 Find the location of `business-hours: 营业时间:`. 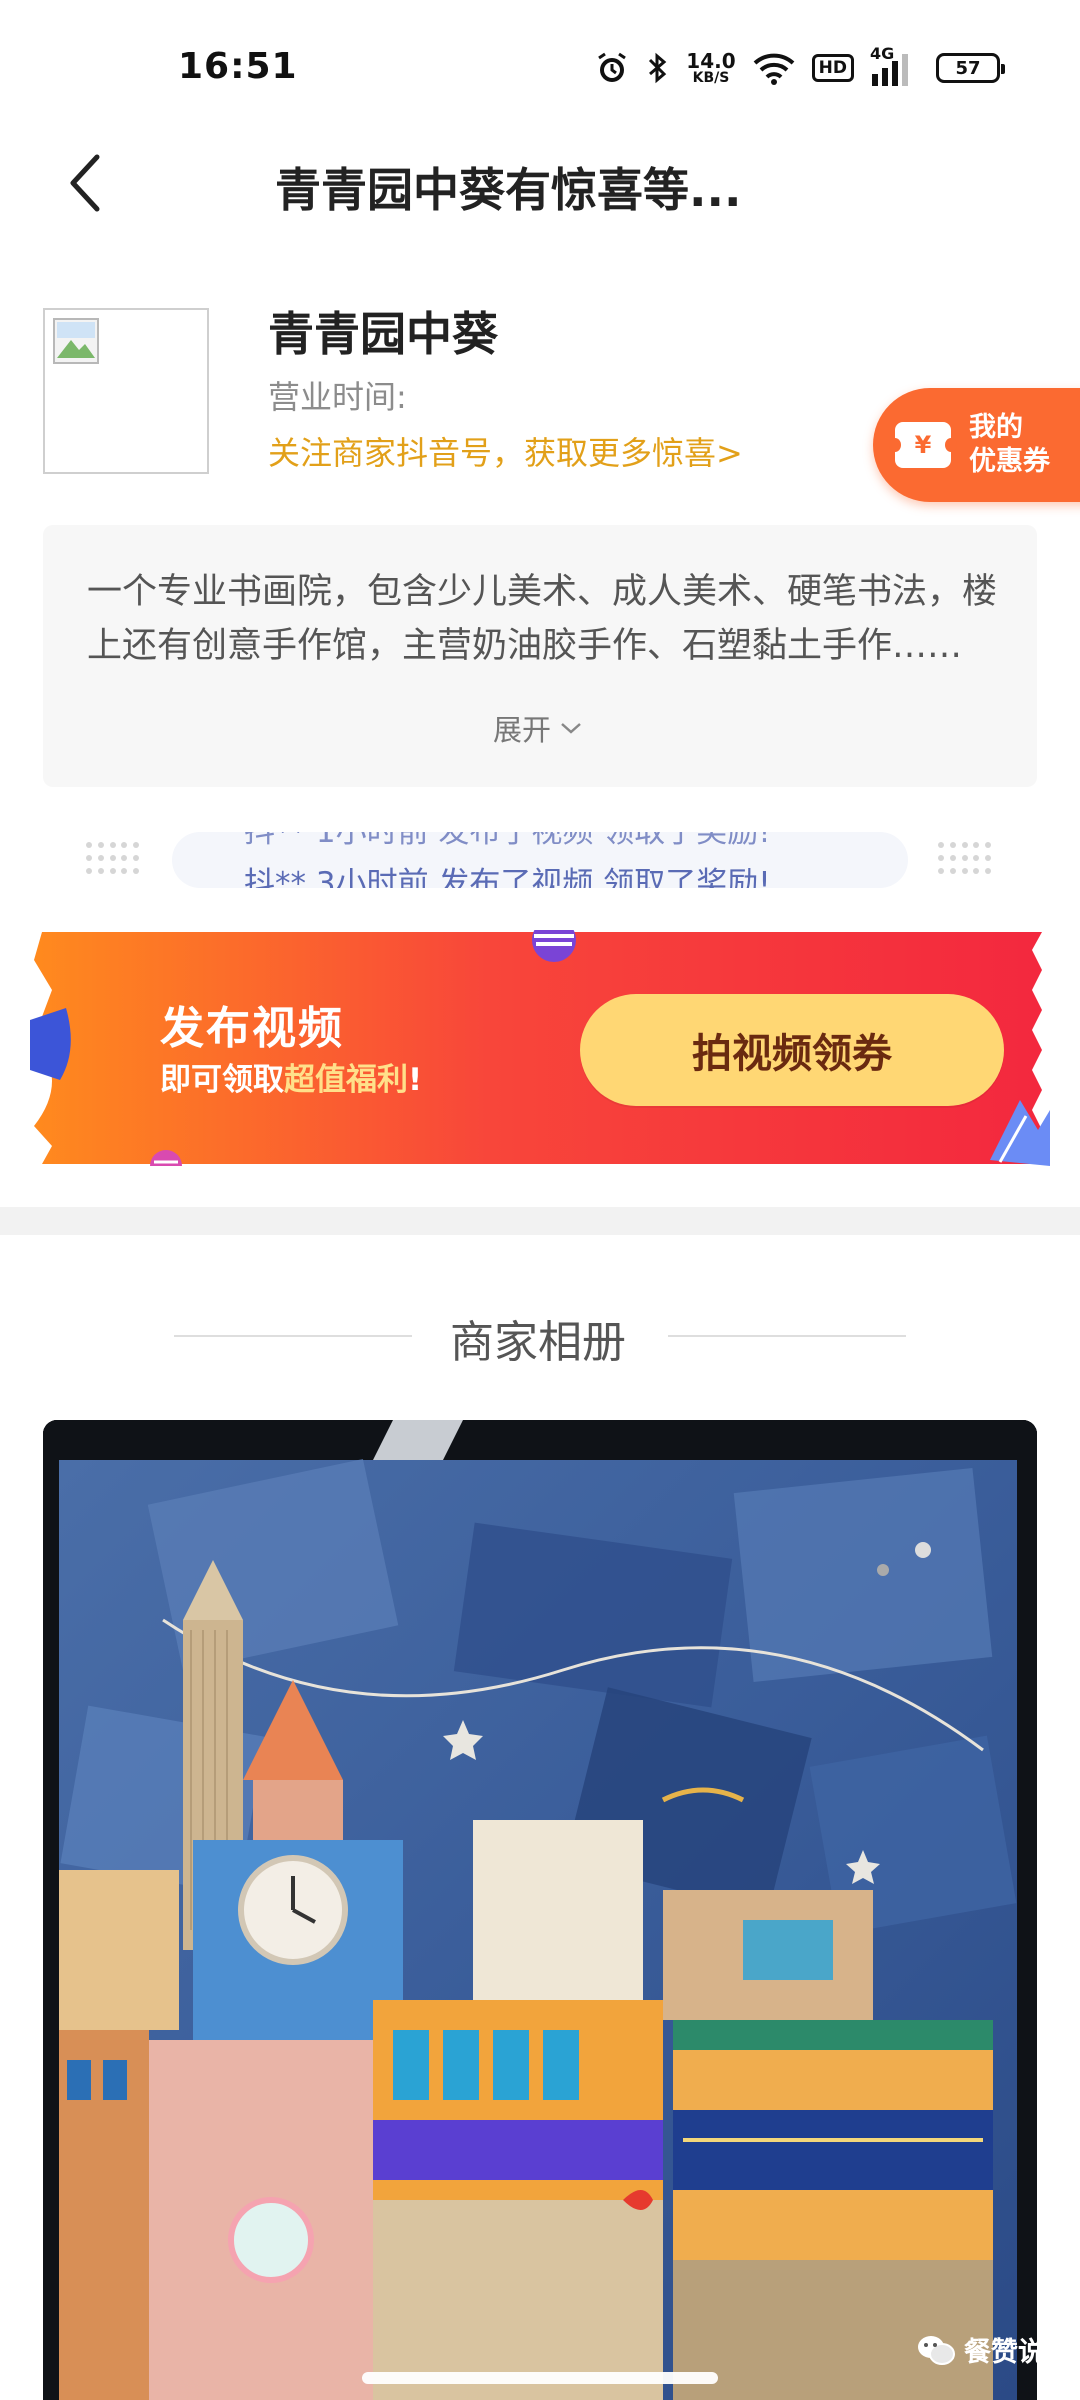

business-hours: 营业时间: is located at coordinates (337, 397).